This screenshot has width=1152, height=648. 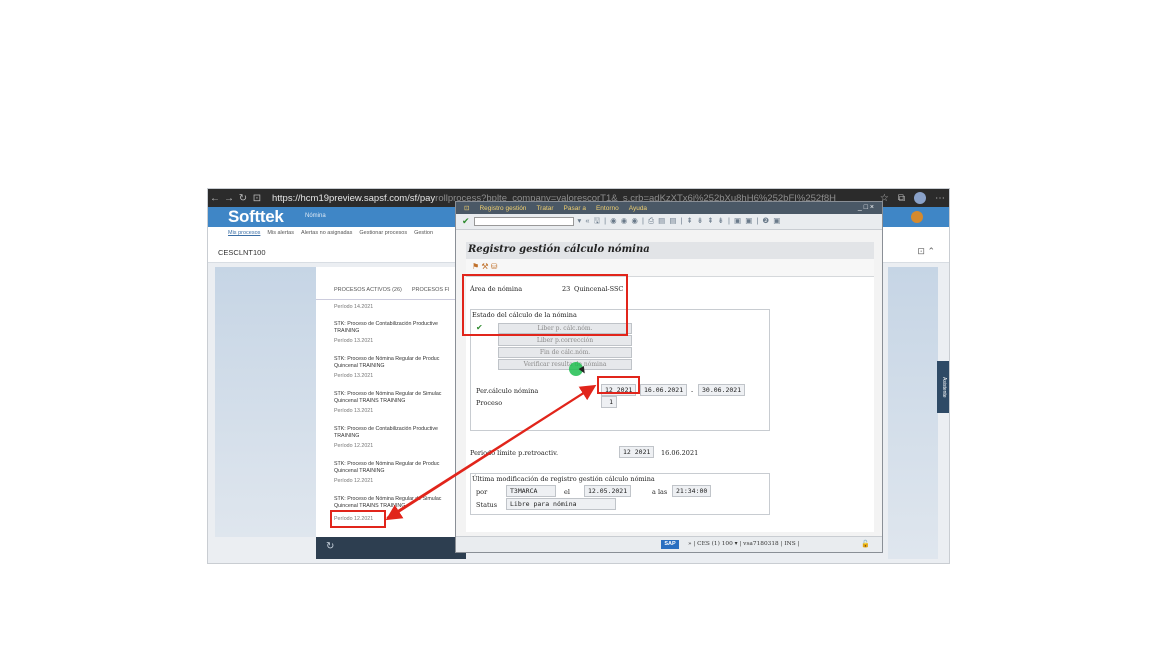 What do you see at coordinates (660, 492) in the screenshot?
I see `alas-label: a las` at bounding box center [660, 492].